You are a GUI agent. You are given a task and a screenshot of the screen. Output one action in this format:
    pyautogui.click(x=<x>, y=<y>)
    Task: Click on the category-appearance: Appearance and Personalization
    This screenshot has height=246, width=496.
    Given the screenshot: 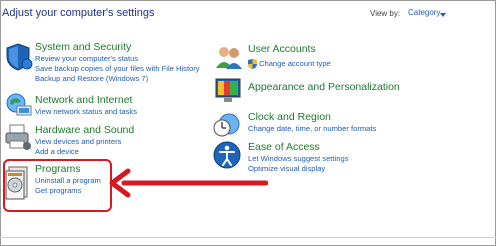 What is the action you would take?
    pyautogui.click(x=324, y=87)
    